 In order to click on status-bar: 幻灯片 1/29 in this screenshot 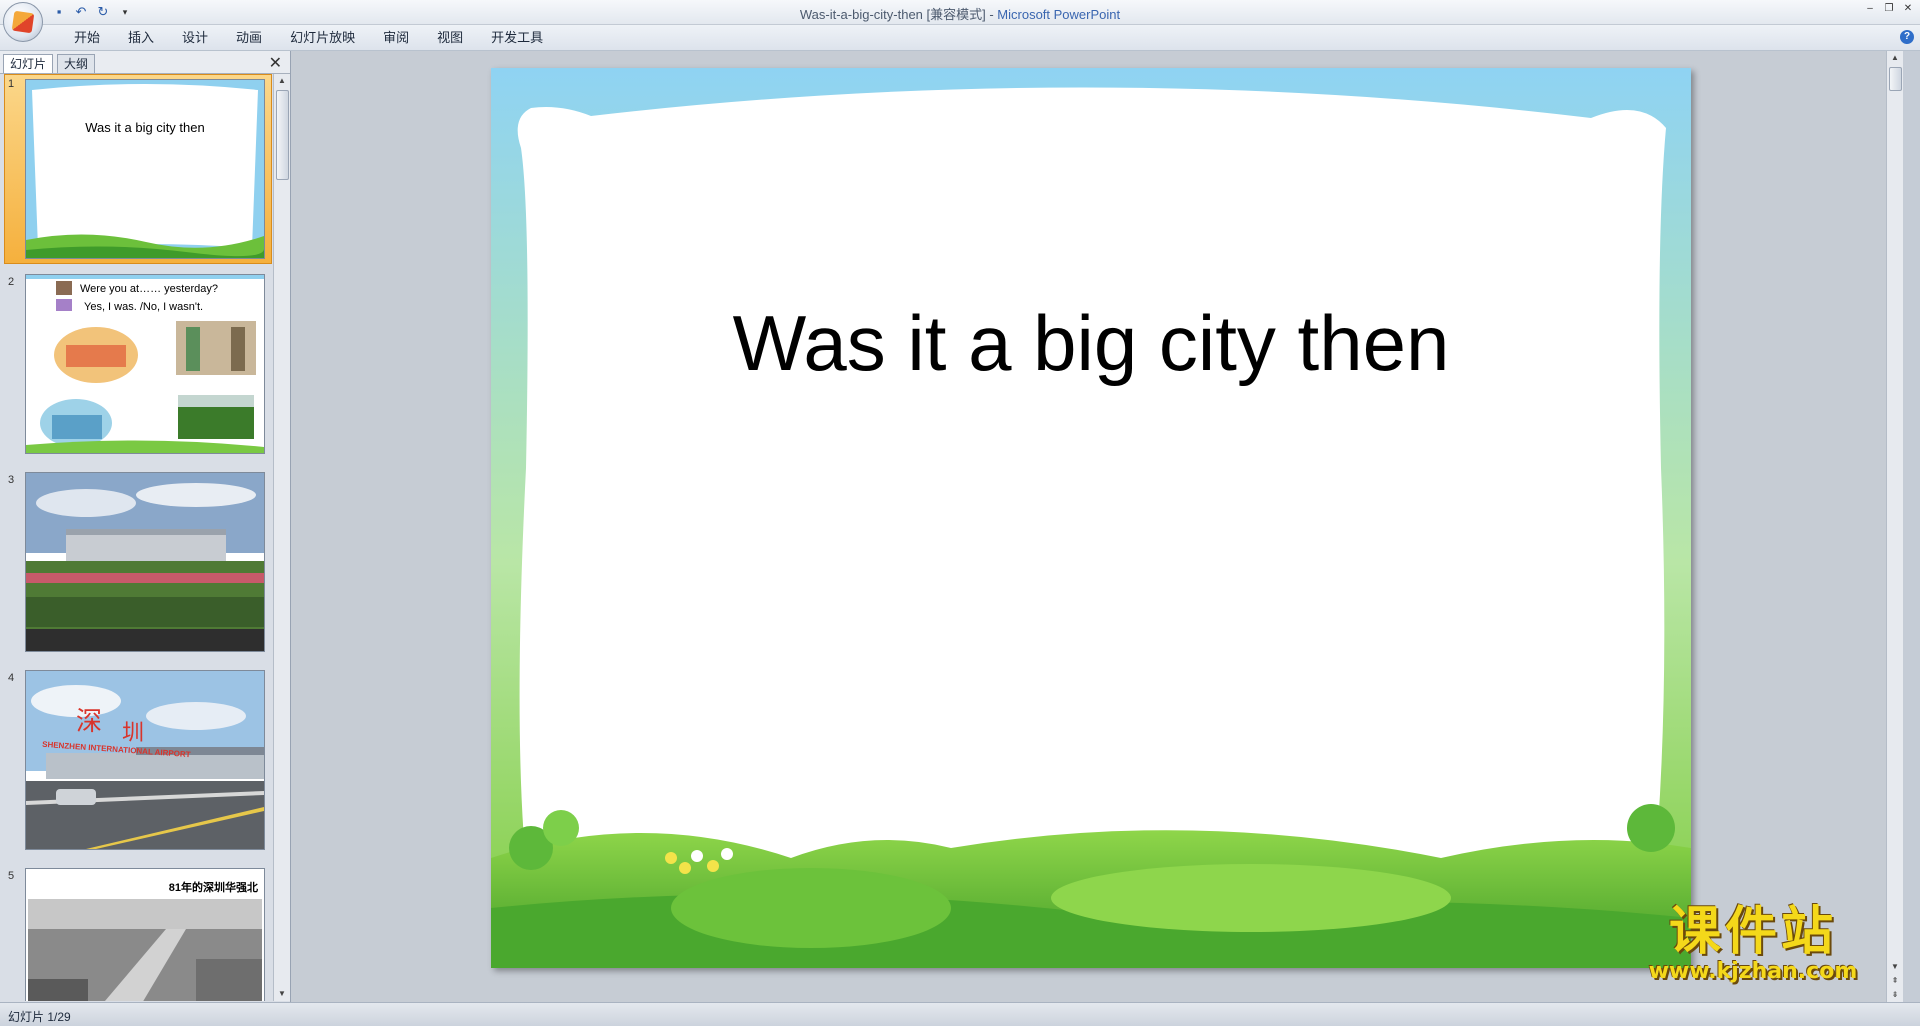, I will do `click(960, 1014)`.